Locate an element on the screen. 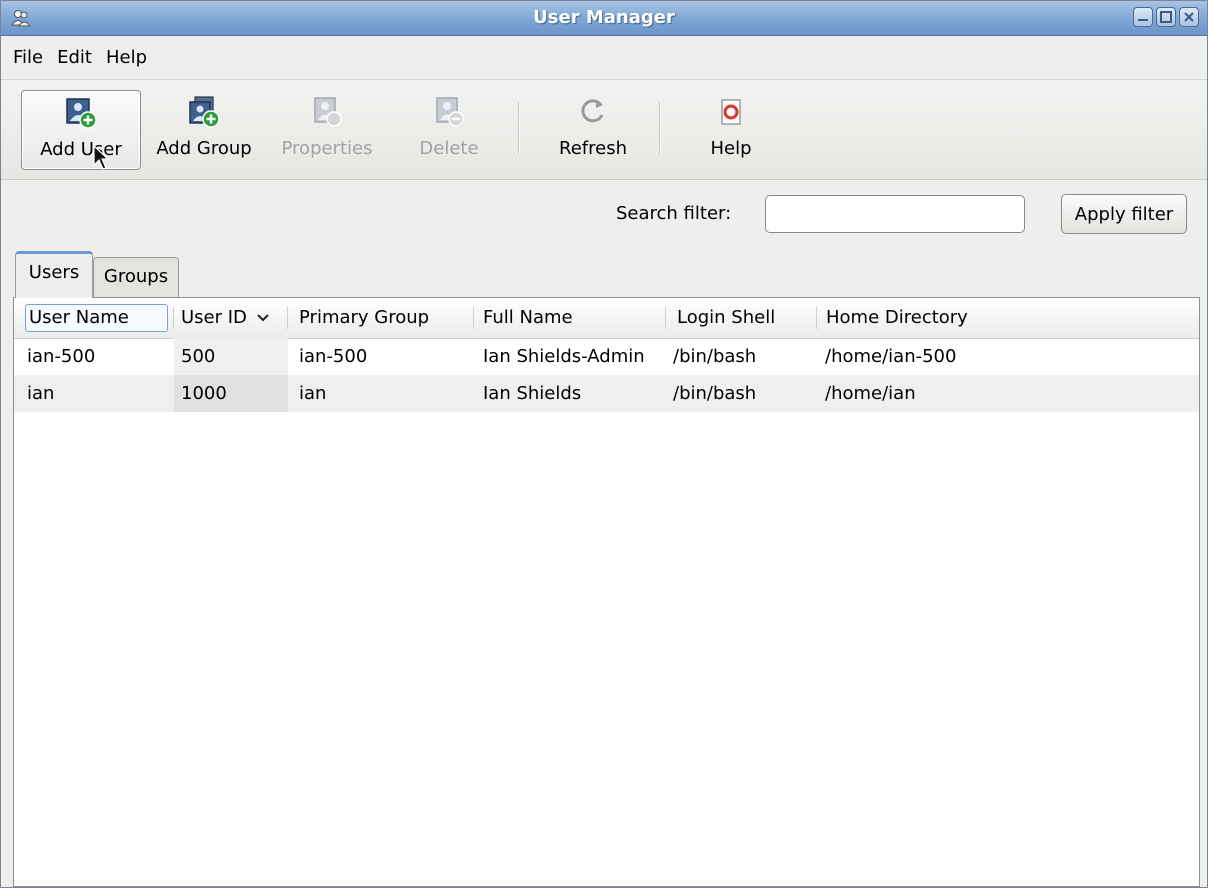 The width and height of the screenshot is (1208, 888). refresh-icon is located at coordinates (592, 111).